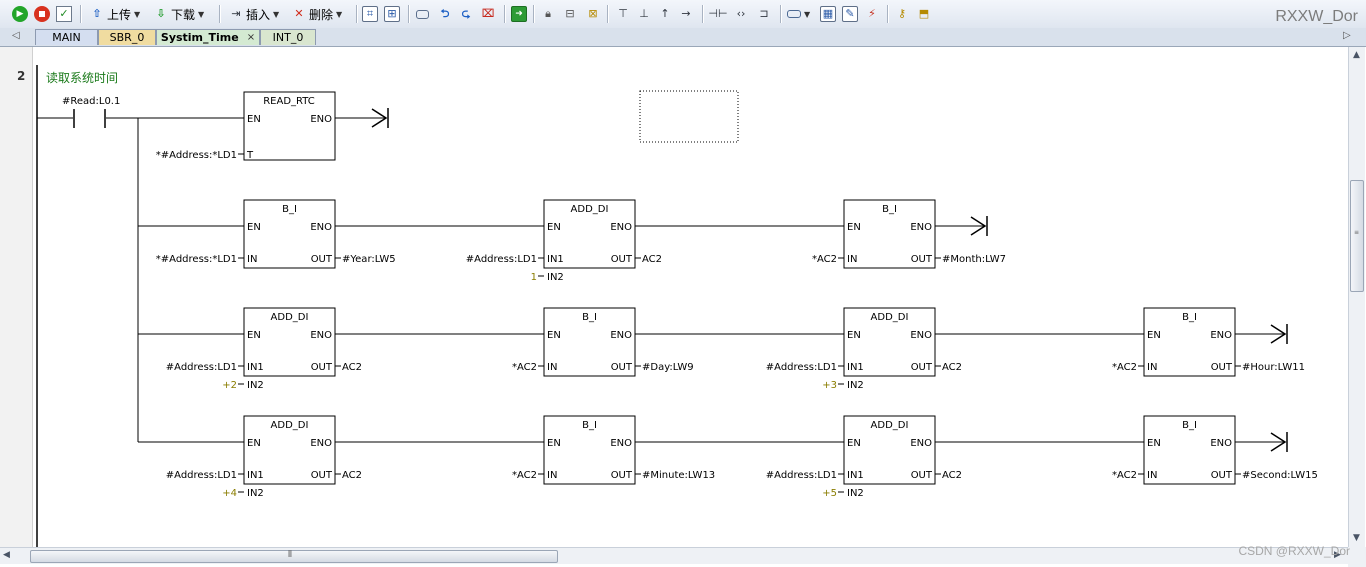 The width and height of the screenshot is (1366, 567). Describe the element at coordinates (66, 37) in the screenshot. I see `tab-main: MAIN` at that location.